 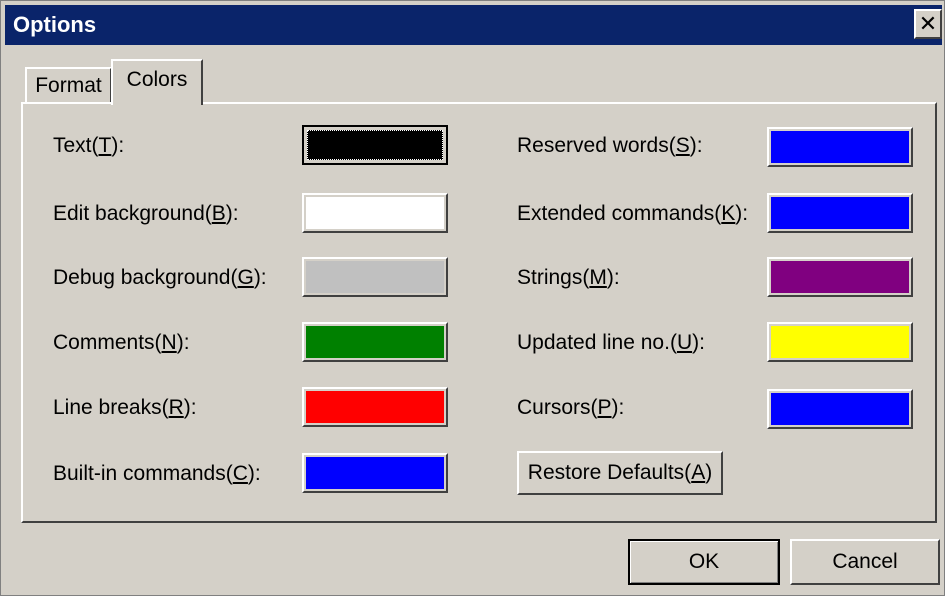 I want to click on comments-swatch, so click(x=375, y=342).